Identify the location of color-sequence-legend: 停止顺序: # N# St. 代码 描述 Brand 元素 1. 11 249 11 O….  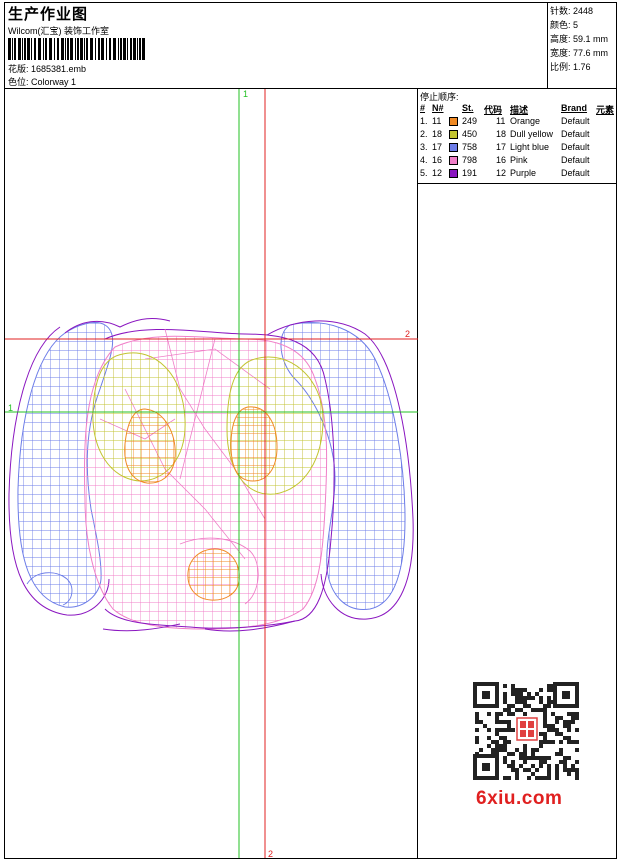
(517, 136).